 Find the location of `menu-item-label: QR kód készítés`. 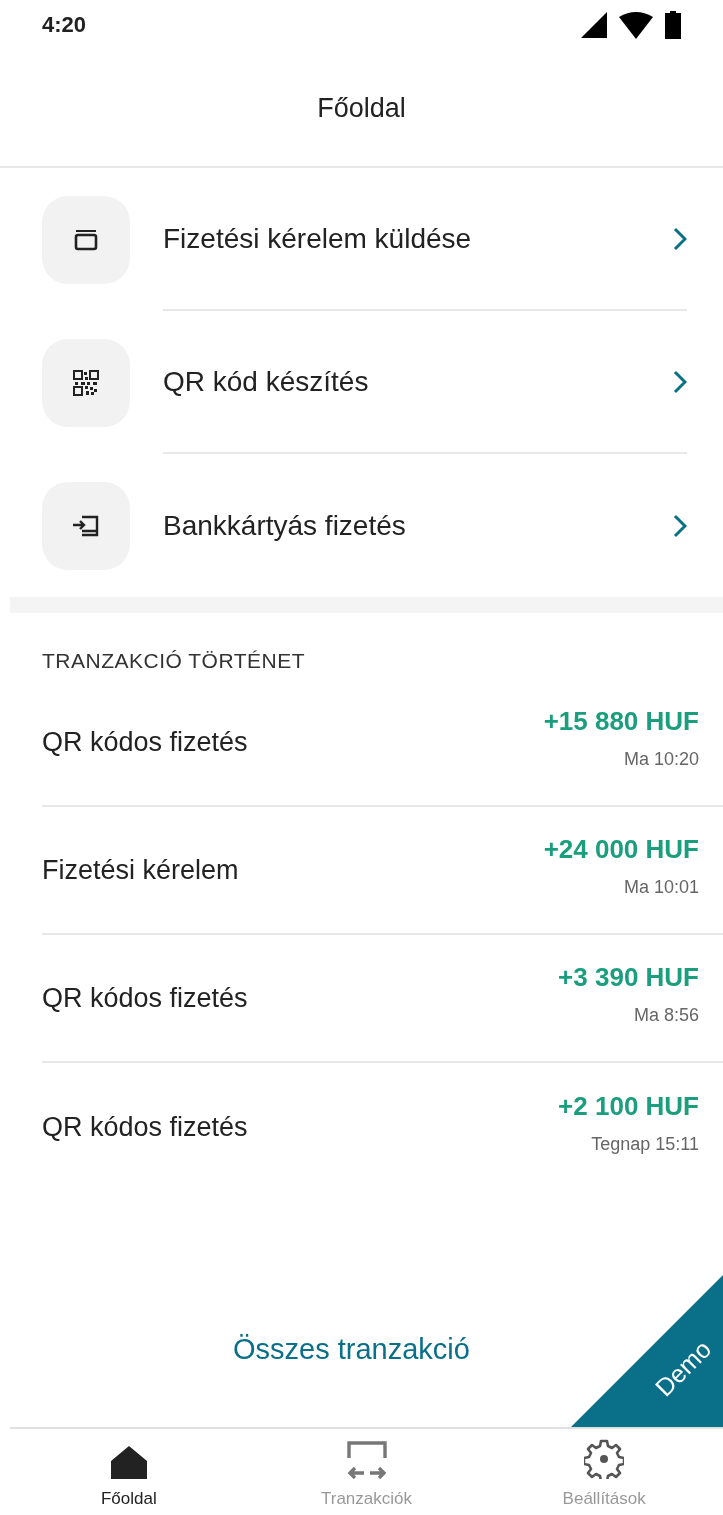

menu-item-label: QR kód készítés is located at coordinates (266, 381).